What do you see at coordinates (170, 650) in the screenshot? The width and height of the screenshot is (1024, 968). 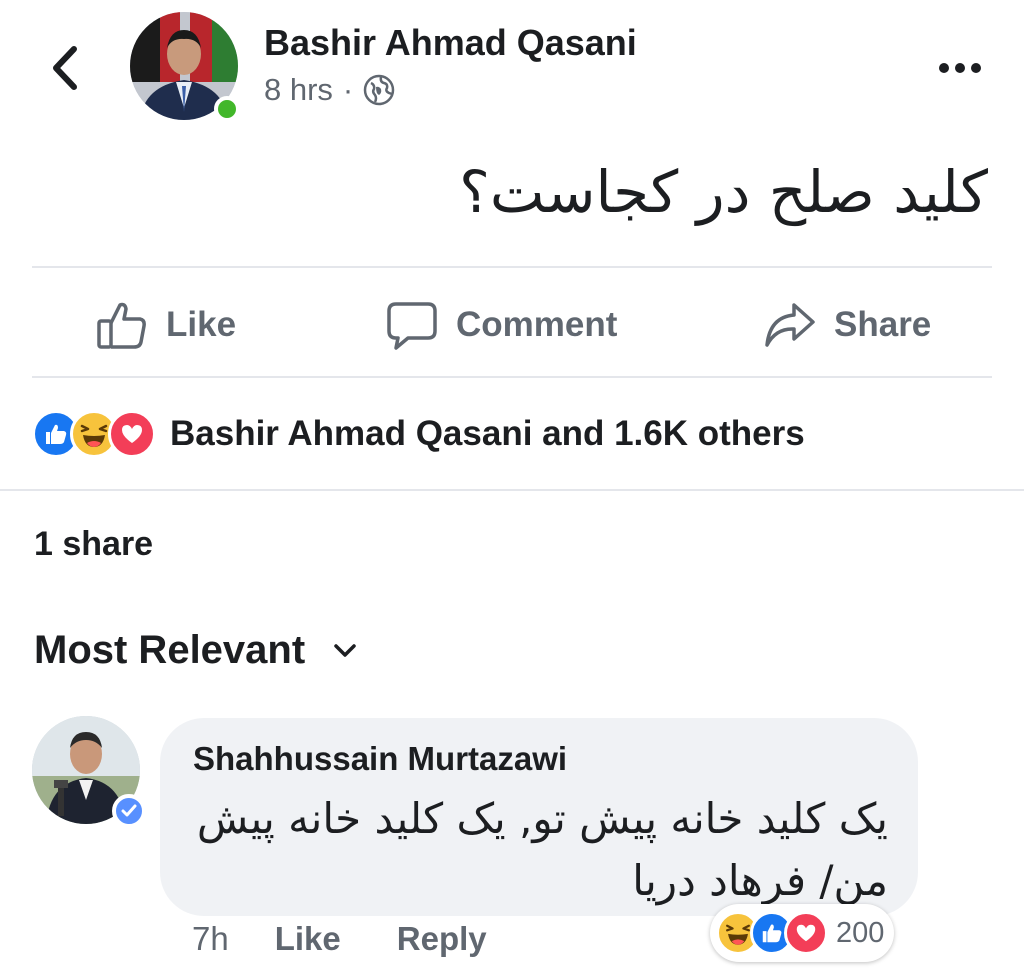 I see `sort-label: Most Relevant` at bounding box center [170, 650].